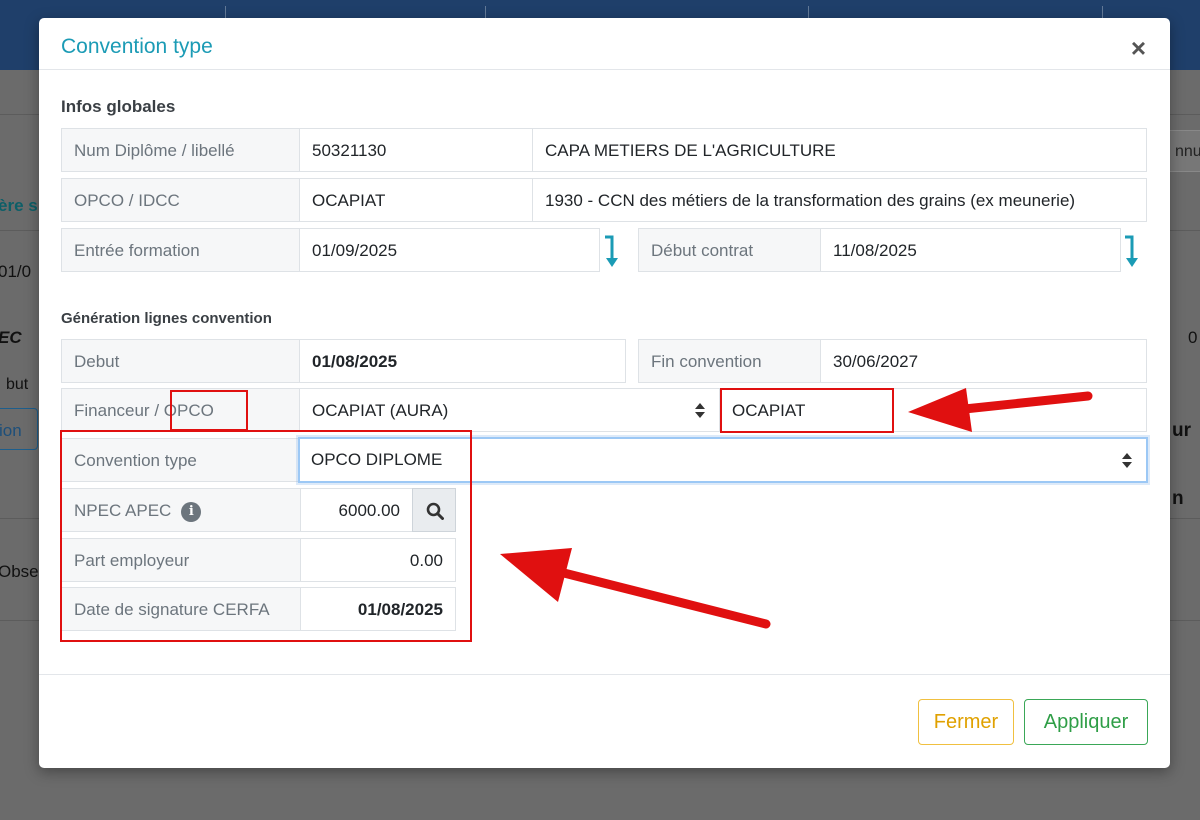 The height and width of the screenshot is (820, 1200). I want to click on entree-formation-value: 01/09/2025, so click(449, 250).